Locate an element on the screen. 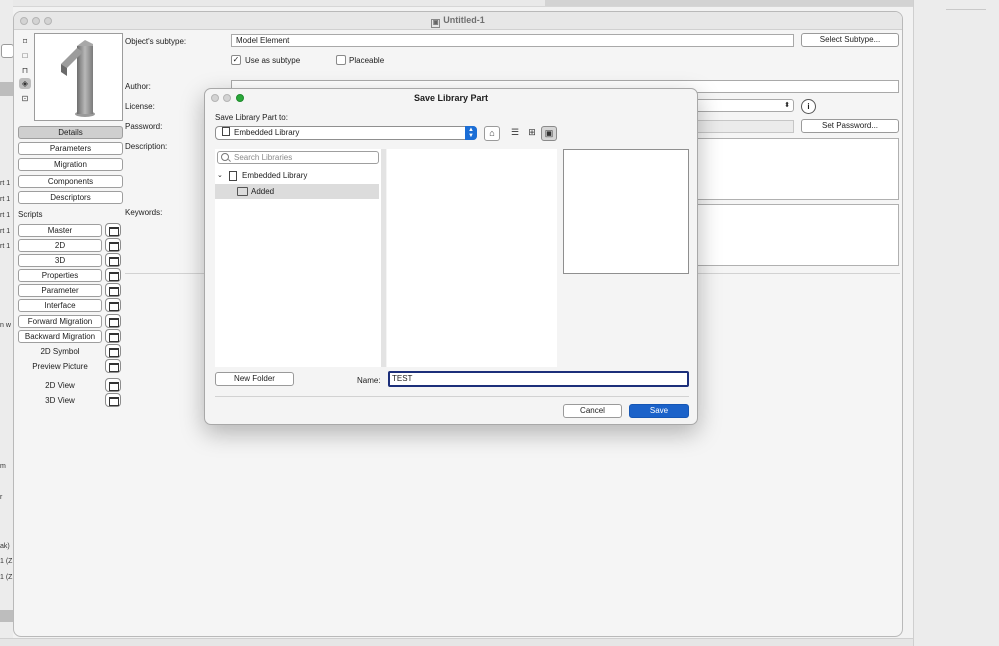 The height and width of the screenshot is (646, 999). item-preview-picture: Preview Picture is located at coordinates (60, 366).